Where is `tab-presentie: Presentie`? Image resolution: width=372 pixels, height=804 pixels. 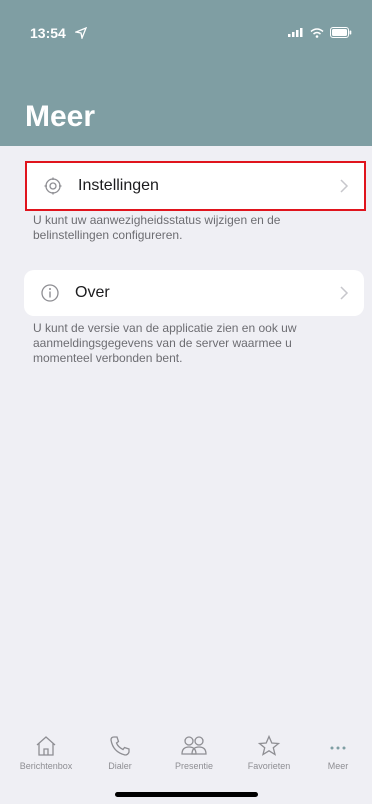
tab-presentie: Presentie is located at coordinates (194, 752).